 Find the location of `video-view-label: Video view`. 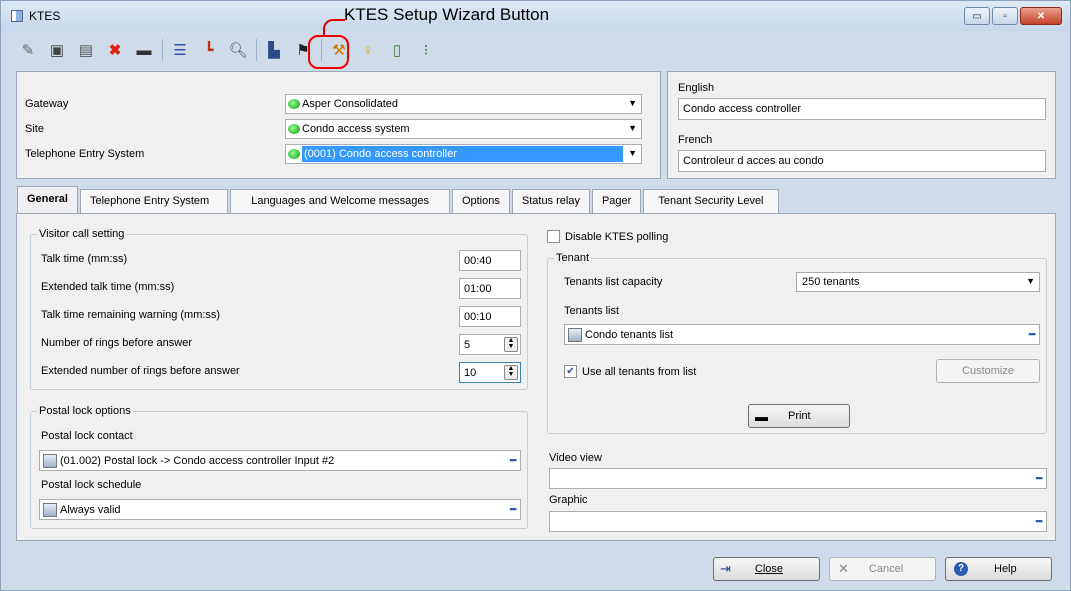

video-view-label: Video view is located at coordinates (575, 458).